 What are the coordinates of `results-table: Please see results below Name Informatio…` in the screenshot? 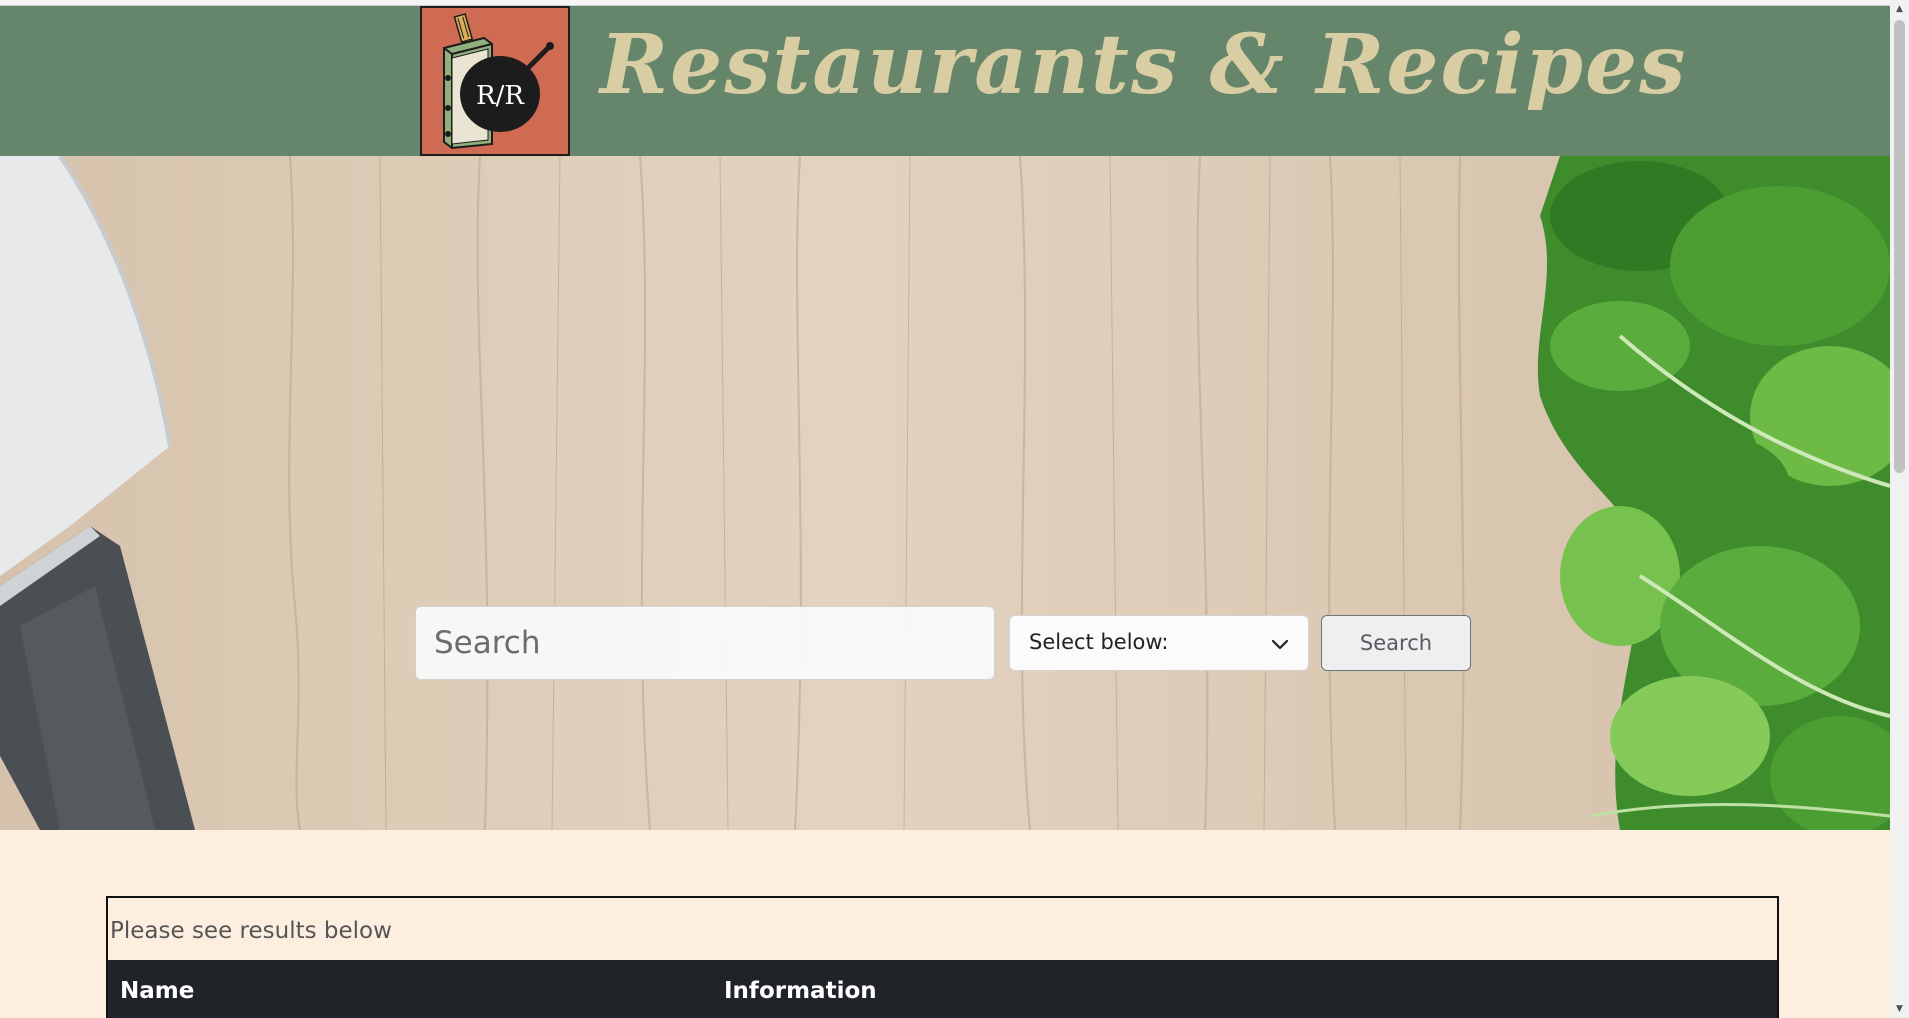 It's located at (942, 957).